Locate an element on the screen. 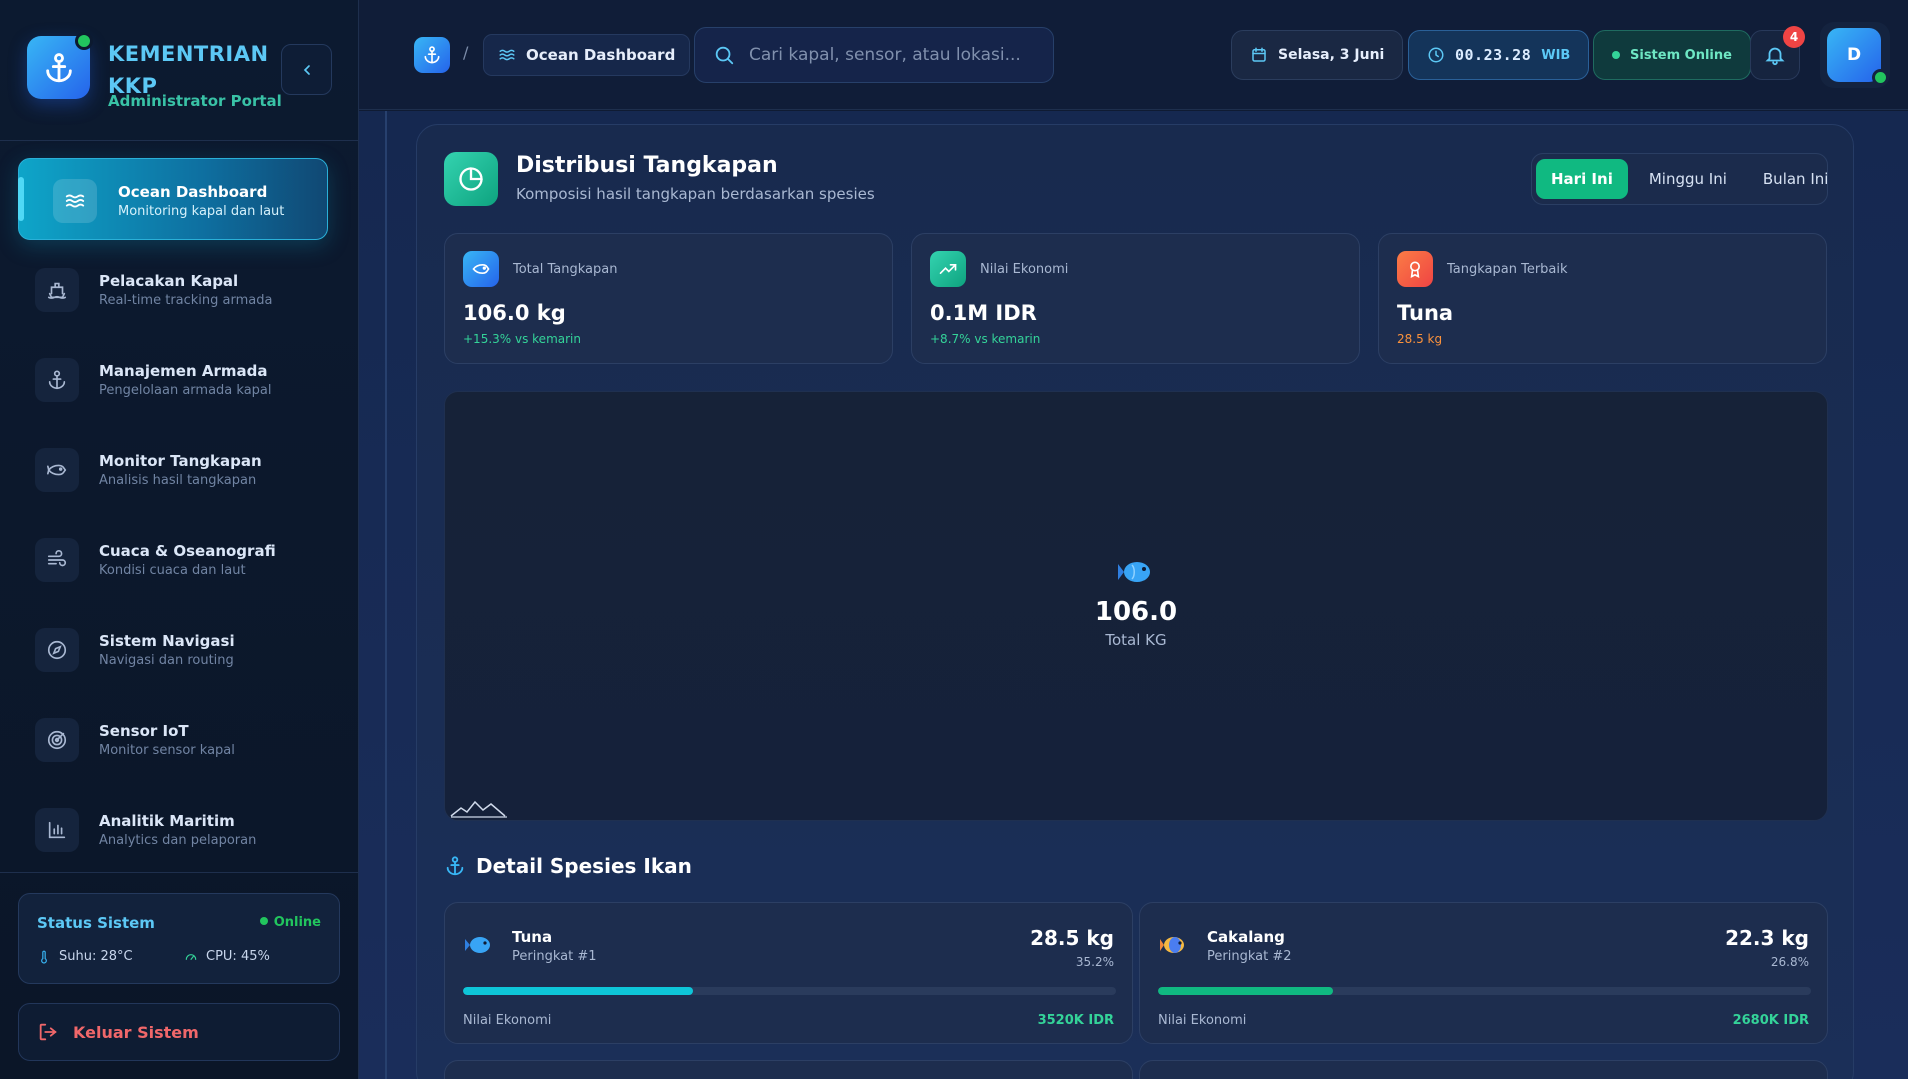  breadcrumb-current-label: Ocean Dashboard is located at coordinates (601, 55).